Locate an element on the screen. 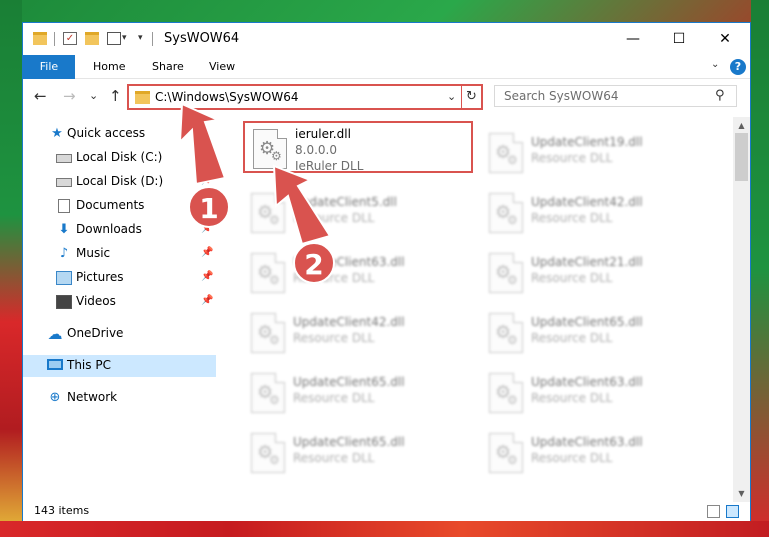  step-2-badge: 2 is located at coordinates (314, 263).